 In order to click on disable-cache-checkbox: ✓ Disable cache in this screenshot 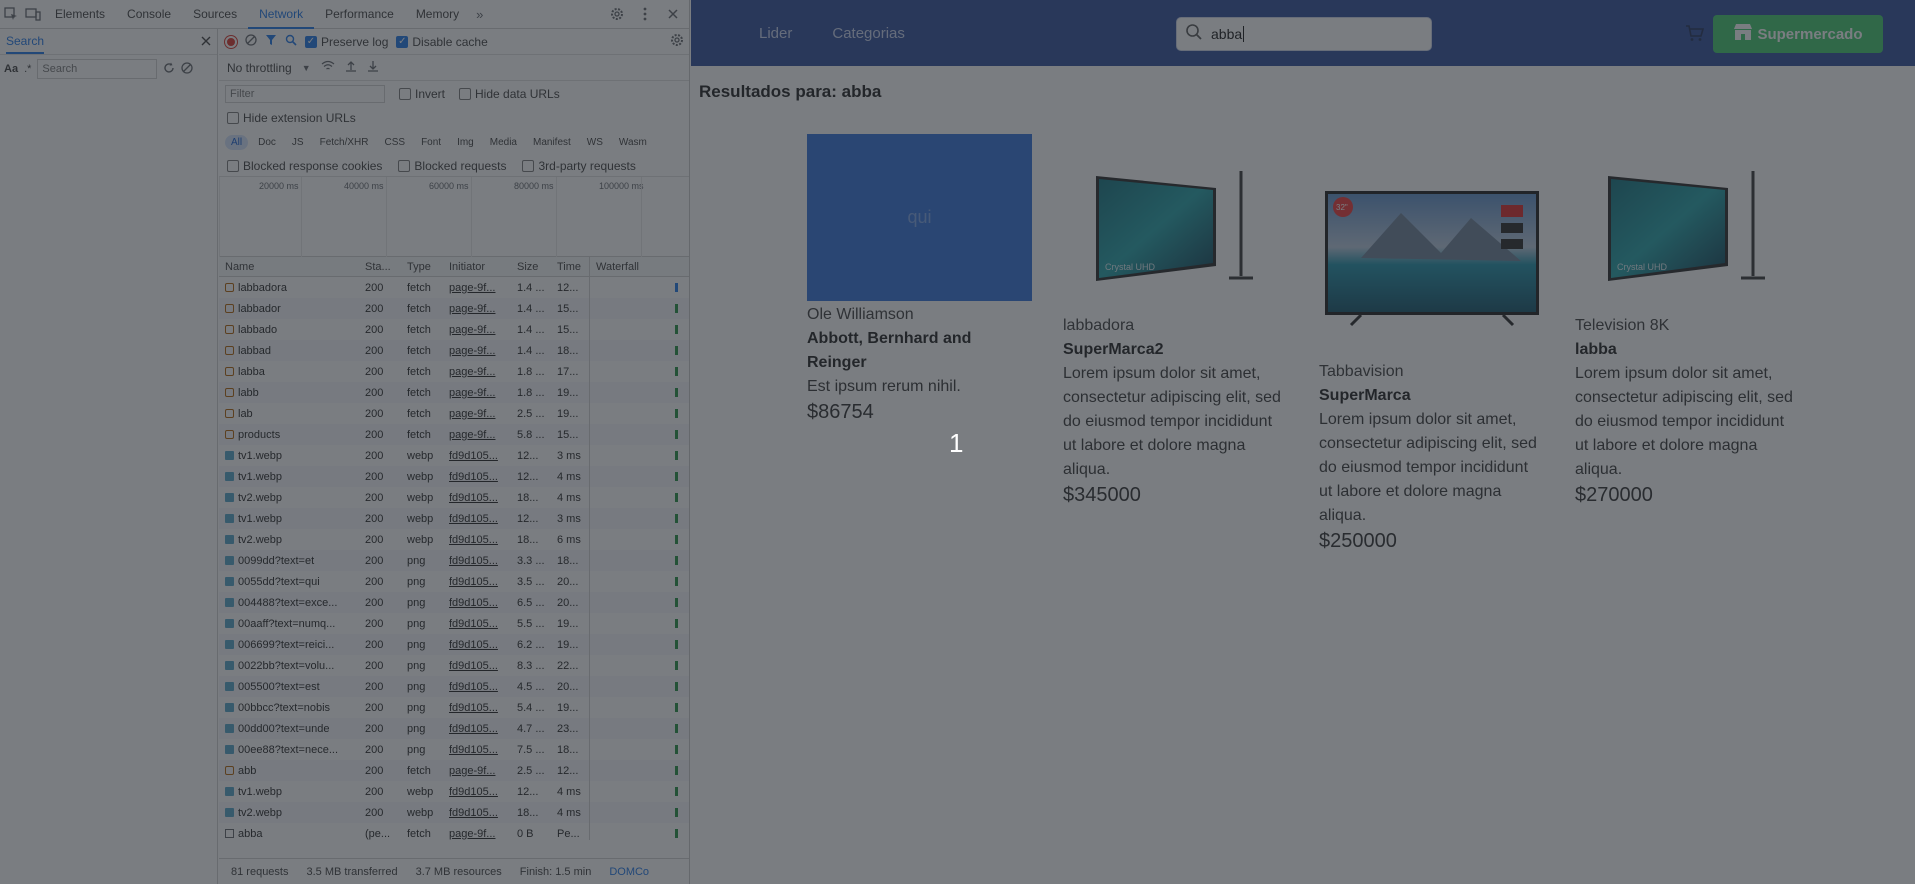, I will do `click(442, 42)`.